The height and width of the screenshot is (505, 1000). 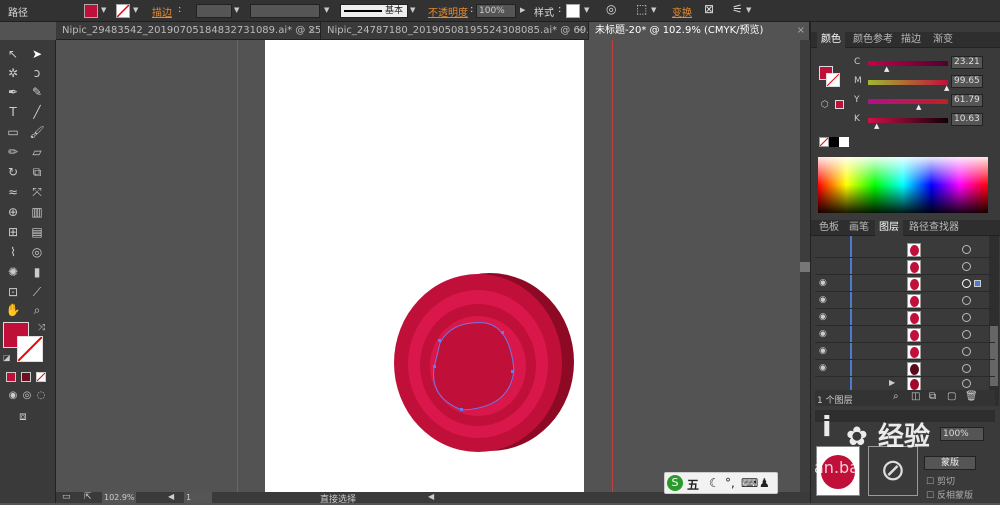 I want to click on transform-label: 变换, so click(x=682, y=11).